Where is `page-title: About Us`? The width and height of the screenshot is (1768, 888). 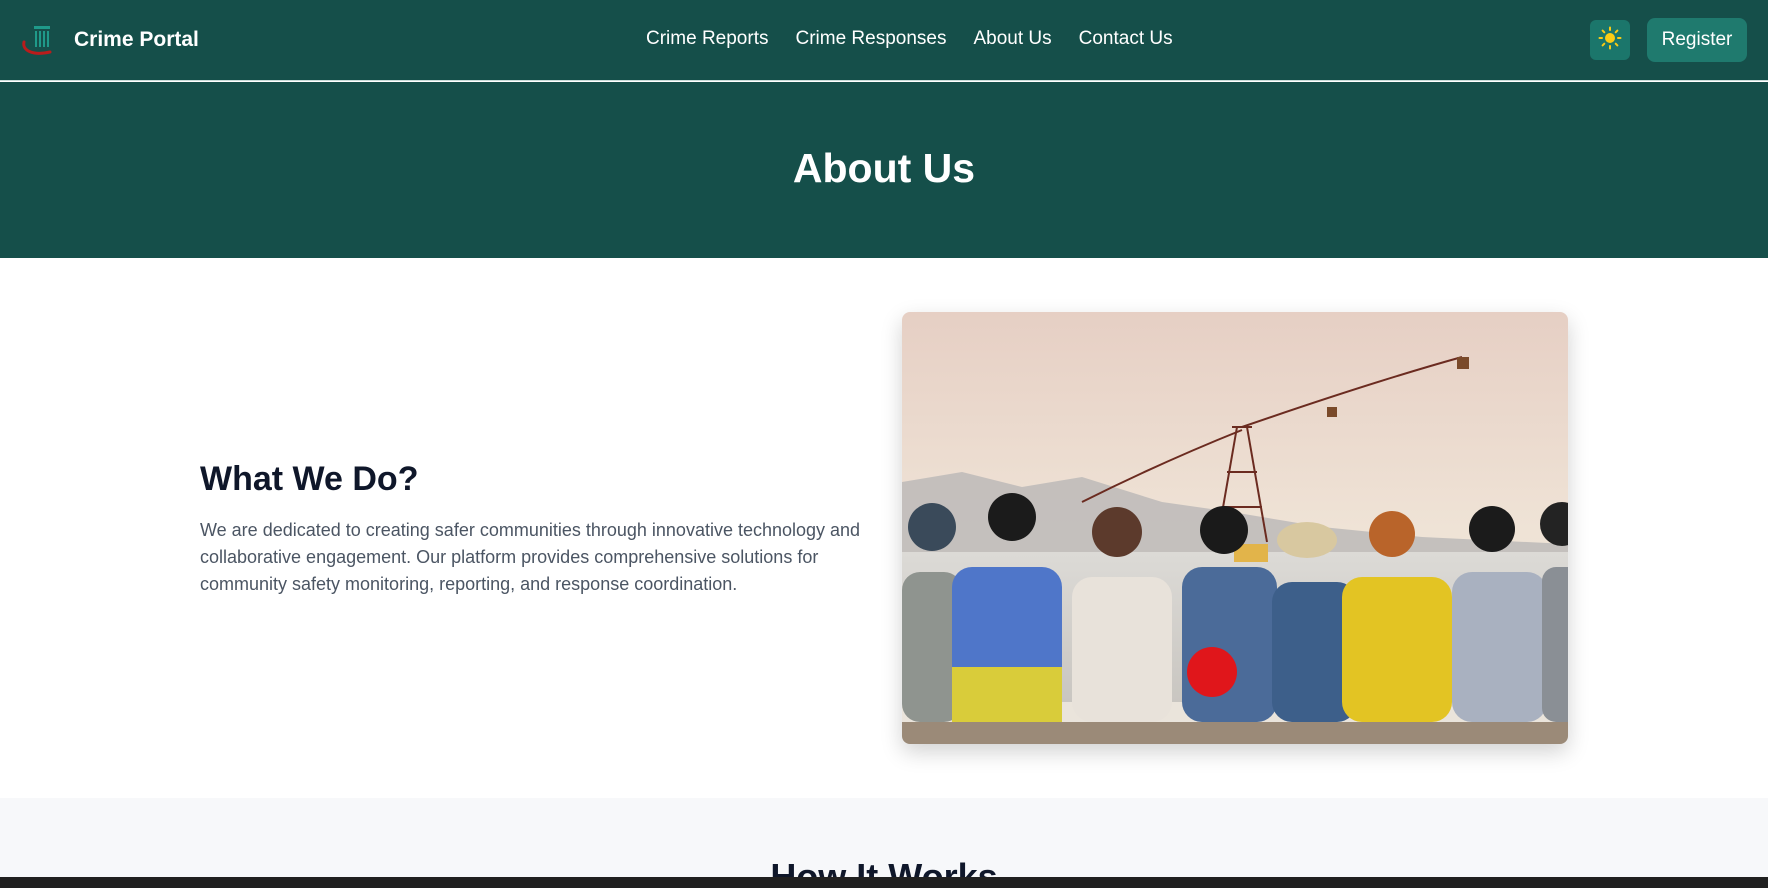
page-title: About Us is located at coordinates (884, 167).